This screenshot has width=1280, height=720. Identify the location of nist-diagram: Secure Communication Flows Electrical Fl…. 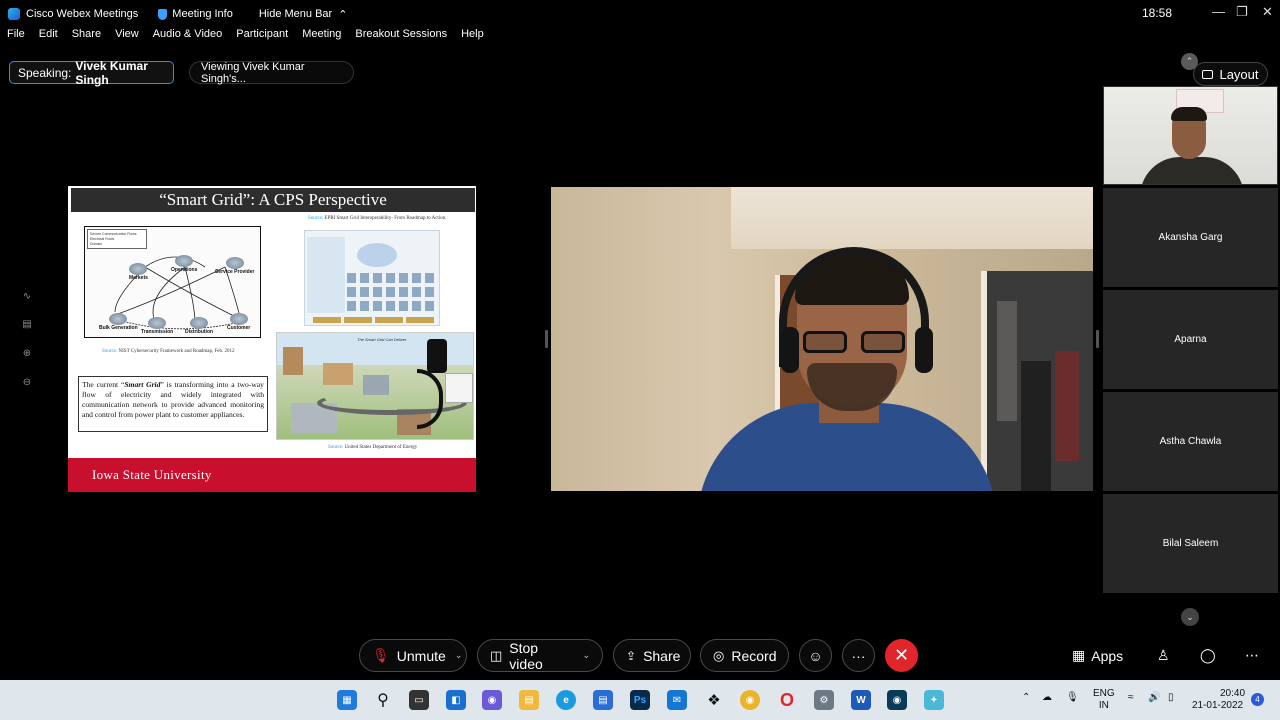
(172, 282).